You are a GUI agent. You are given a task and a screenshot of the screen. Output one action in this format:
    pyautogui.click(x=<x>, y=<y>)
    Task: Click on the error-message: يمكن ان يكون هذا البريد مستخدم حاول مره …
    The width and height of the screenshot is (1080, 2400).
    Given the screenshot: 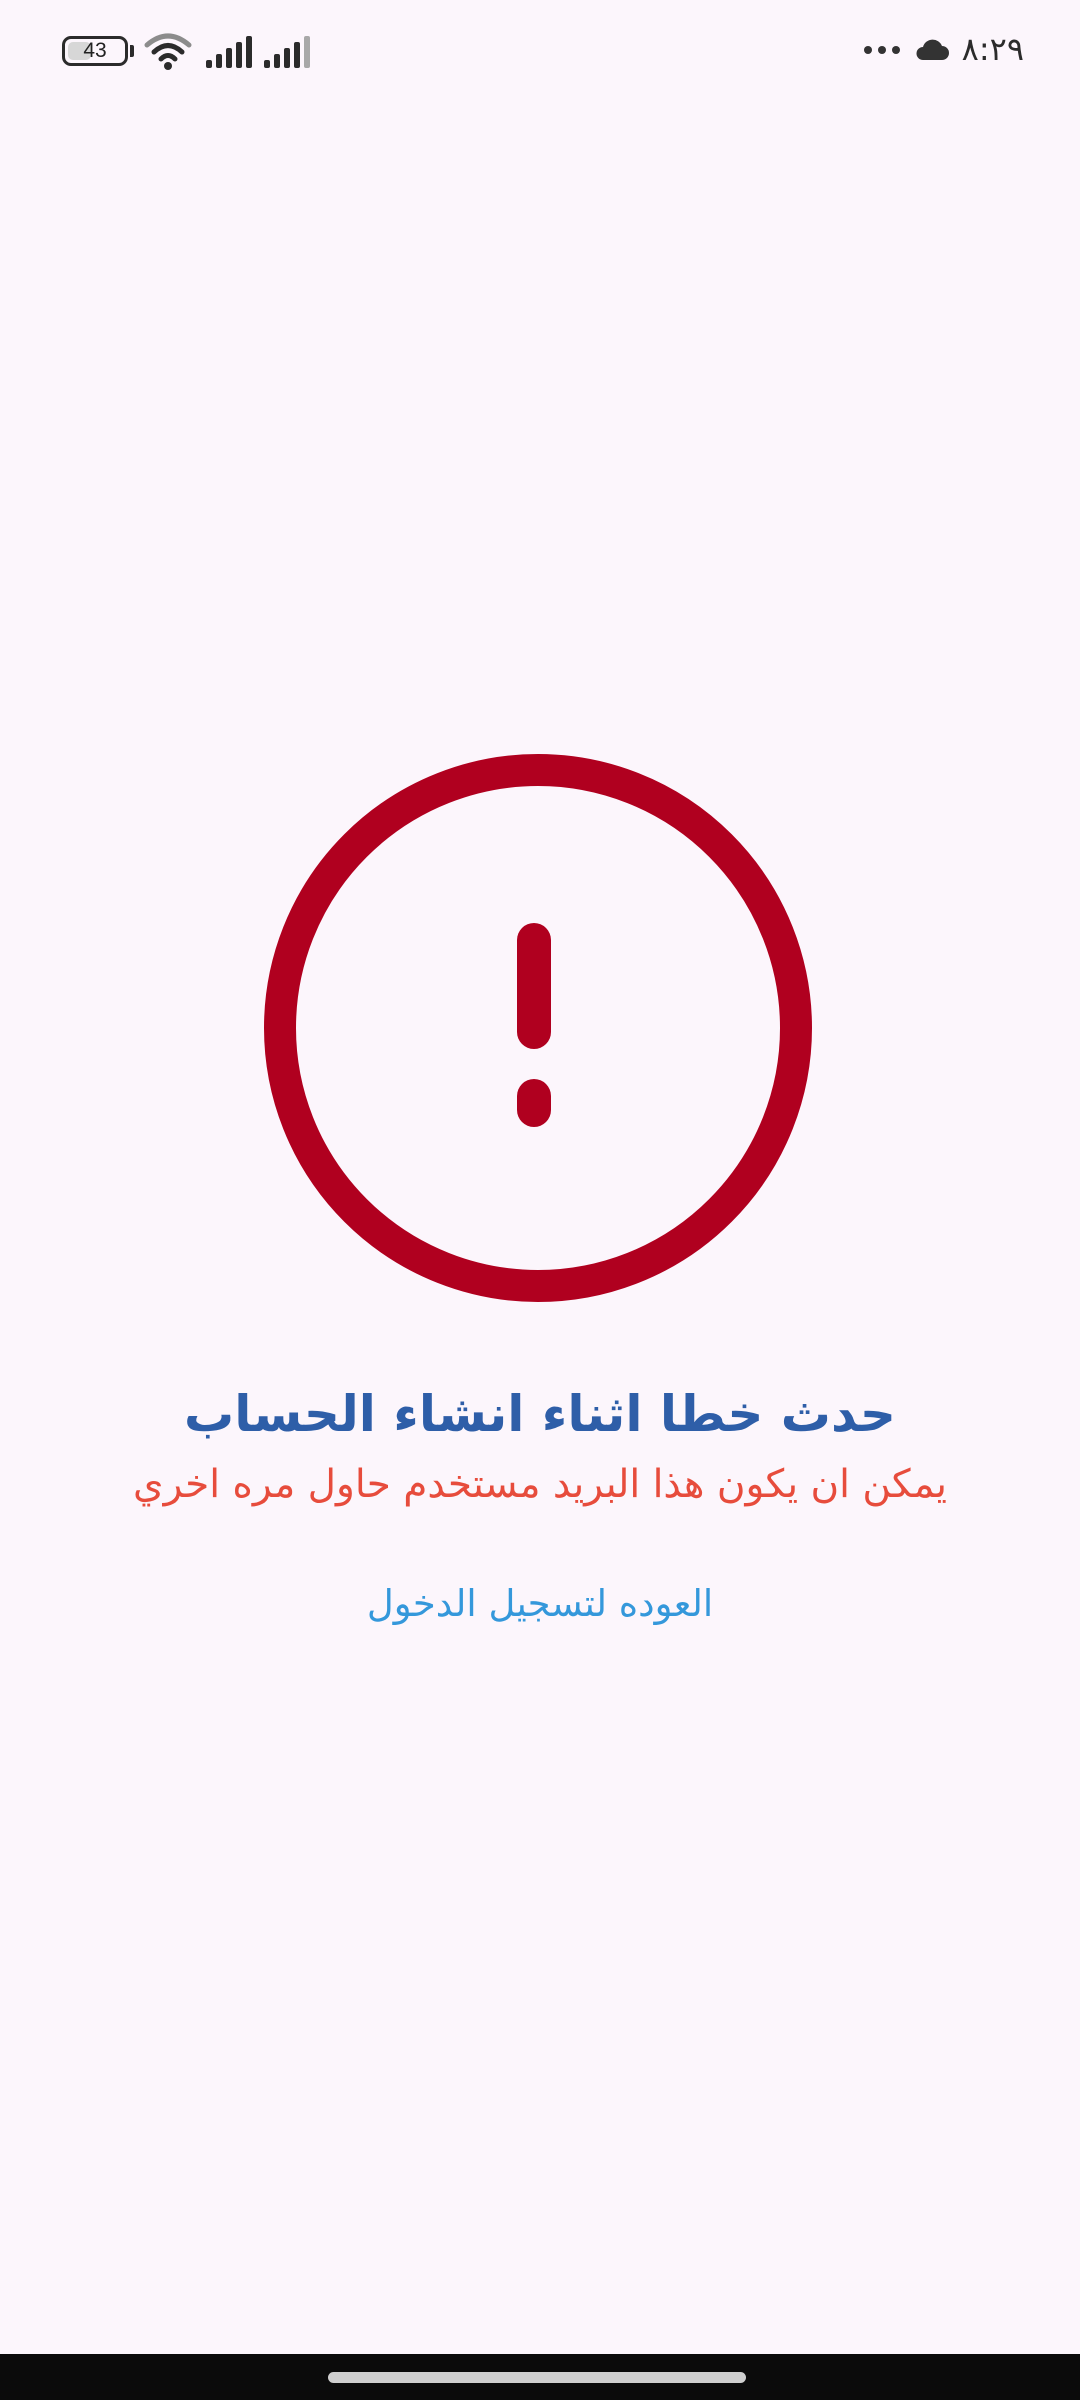 What is the action you would take?
    pyautogui.click(x=540, y=1484)
    